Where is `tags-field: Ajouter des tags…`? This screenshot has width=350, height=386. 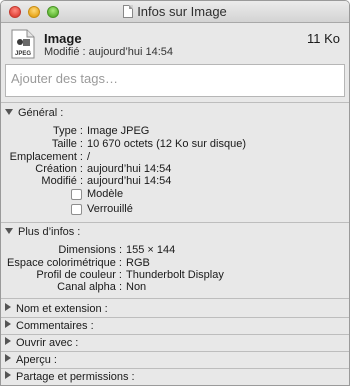 tags-field: Ajouter des tags… is located at coordinates (175, 80).